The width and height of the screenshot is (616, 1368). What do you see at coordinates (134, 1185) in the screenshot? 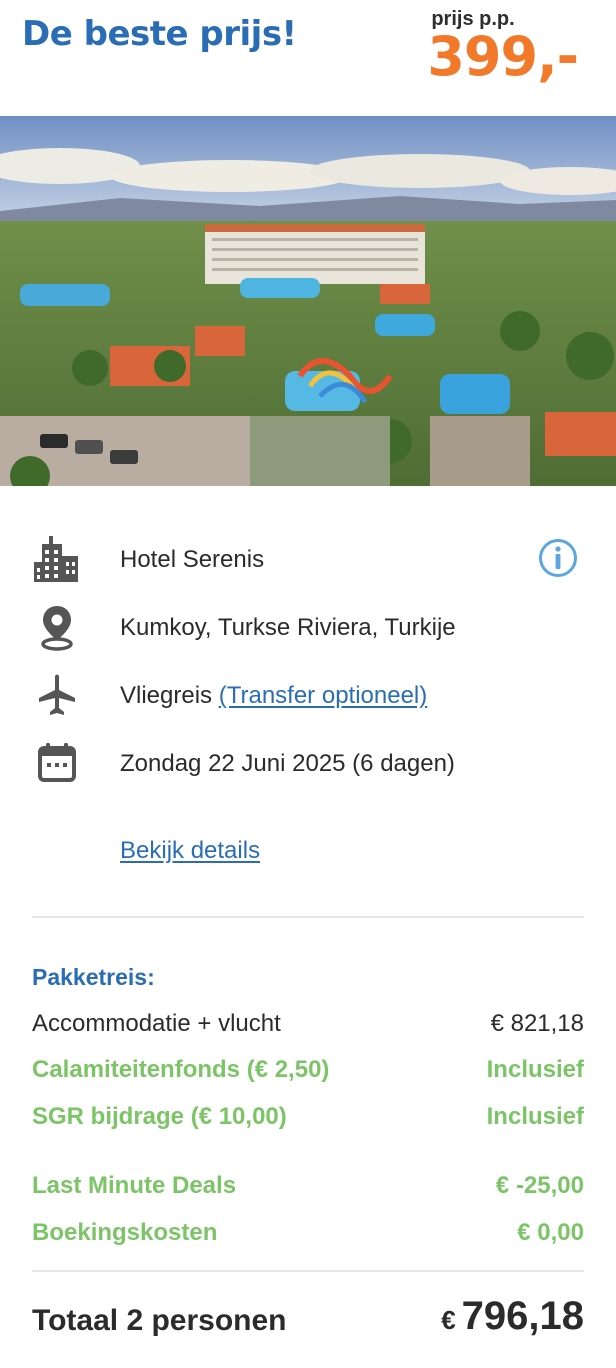
I see `price-row-label: Last Minute Deals` at bounding box center [134, 1185].